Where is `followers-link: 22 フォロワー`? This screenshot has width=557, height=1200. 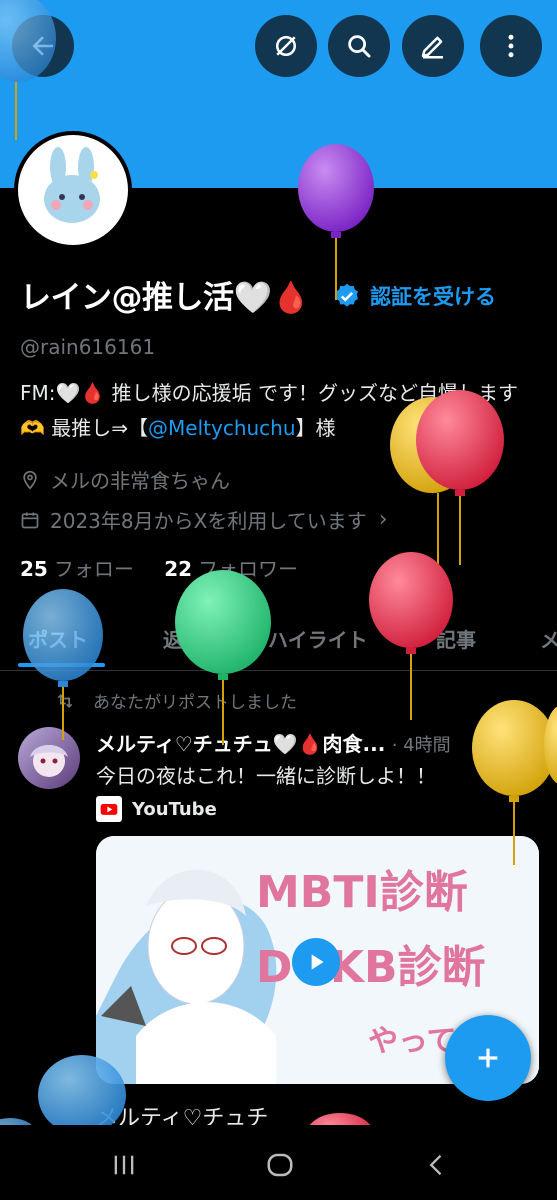
followers-link: 22 フォロワー is located at coordinates (231, 569).